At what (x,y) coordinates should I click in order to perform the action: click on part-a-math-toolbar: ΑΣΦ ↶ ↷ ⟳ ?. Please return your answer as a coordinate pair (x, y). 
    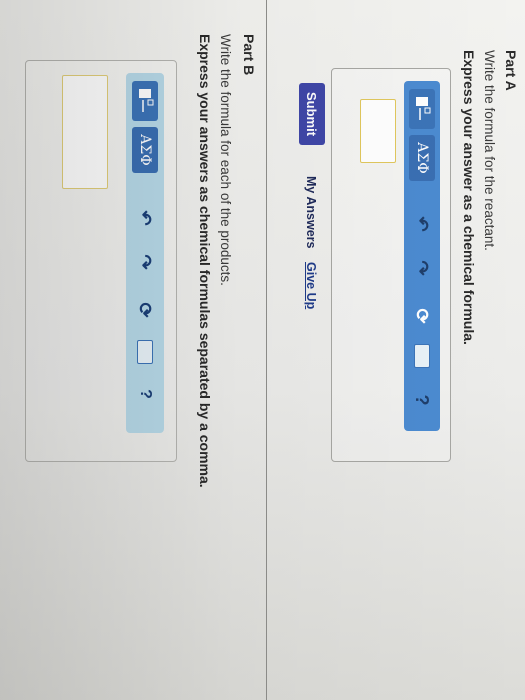
    Looking at the image, I should click on (422, 256).